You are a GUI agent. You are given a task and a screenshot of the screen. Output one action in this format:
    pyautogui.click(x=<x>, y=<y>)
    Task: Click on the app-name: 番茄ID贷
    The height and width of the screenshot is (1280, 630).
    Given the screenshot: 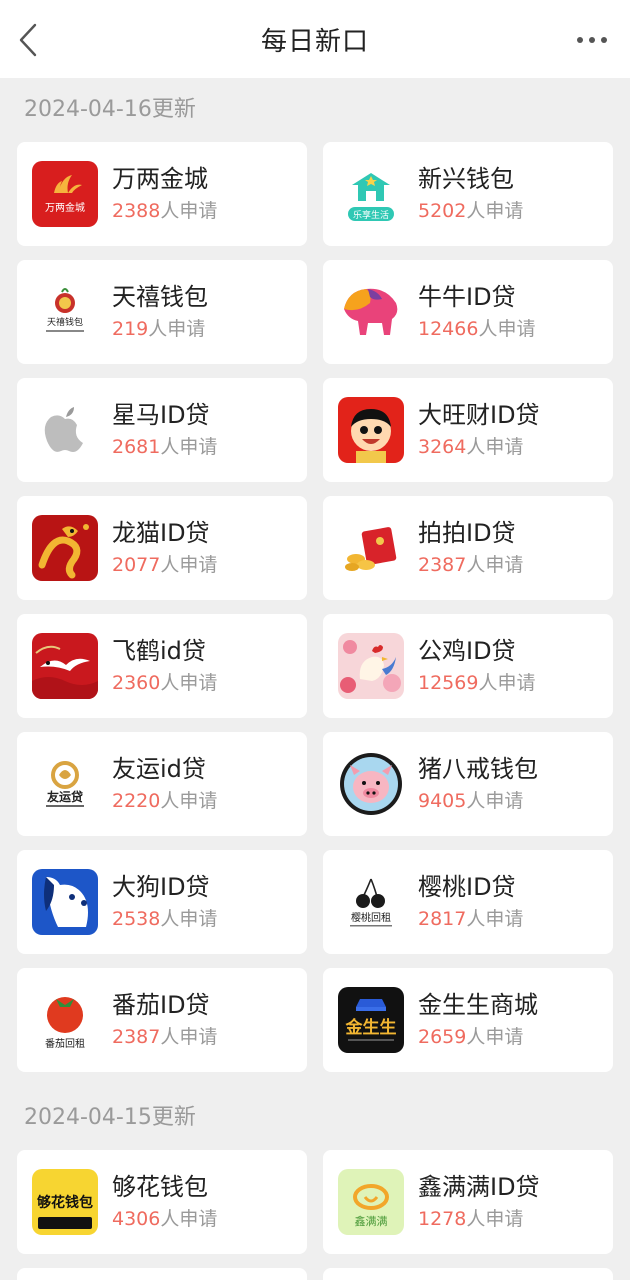 What is the action you would take?
    pyautogui.click(x=161, y=1005)
    